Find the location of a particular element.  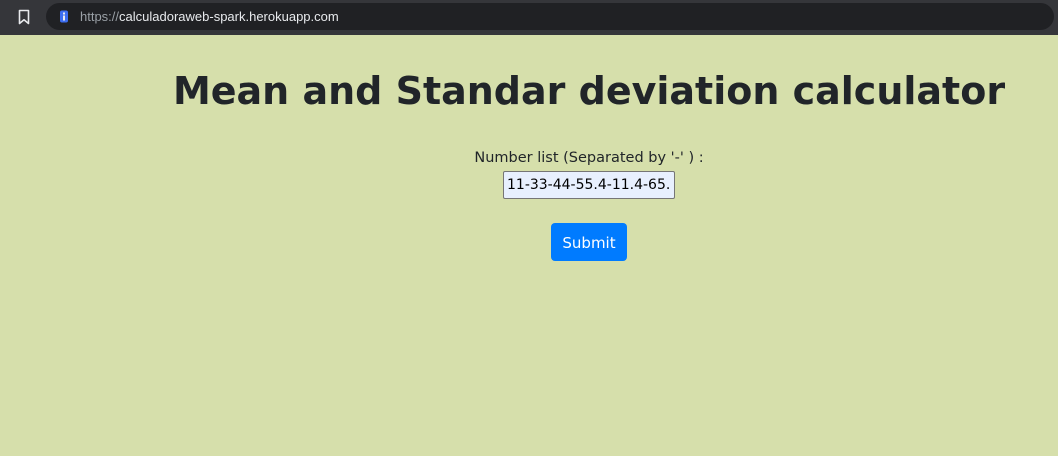

page-title: Mean and Standar deviation calculator is located at coordinates (589, 91).